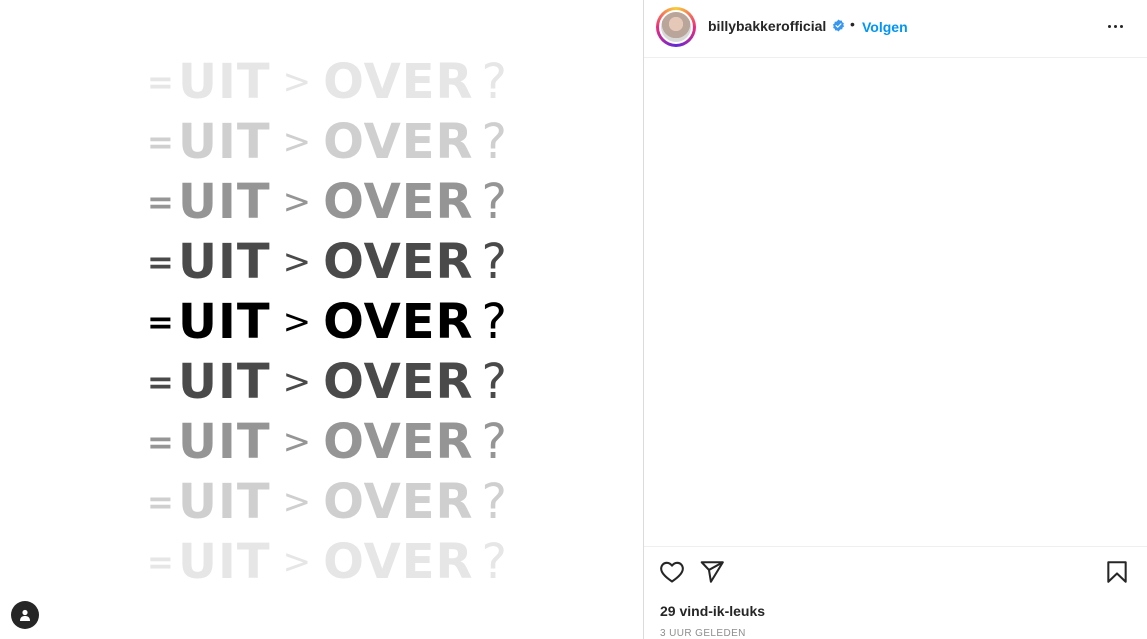 This screenshot has width=1147, height=639. What do you see at coordinates (1115, 26) in the screenshot?
I see `more-options-icon` at bounding box center [1115, 26].